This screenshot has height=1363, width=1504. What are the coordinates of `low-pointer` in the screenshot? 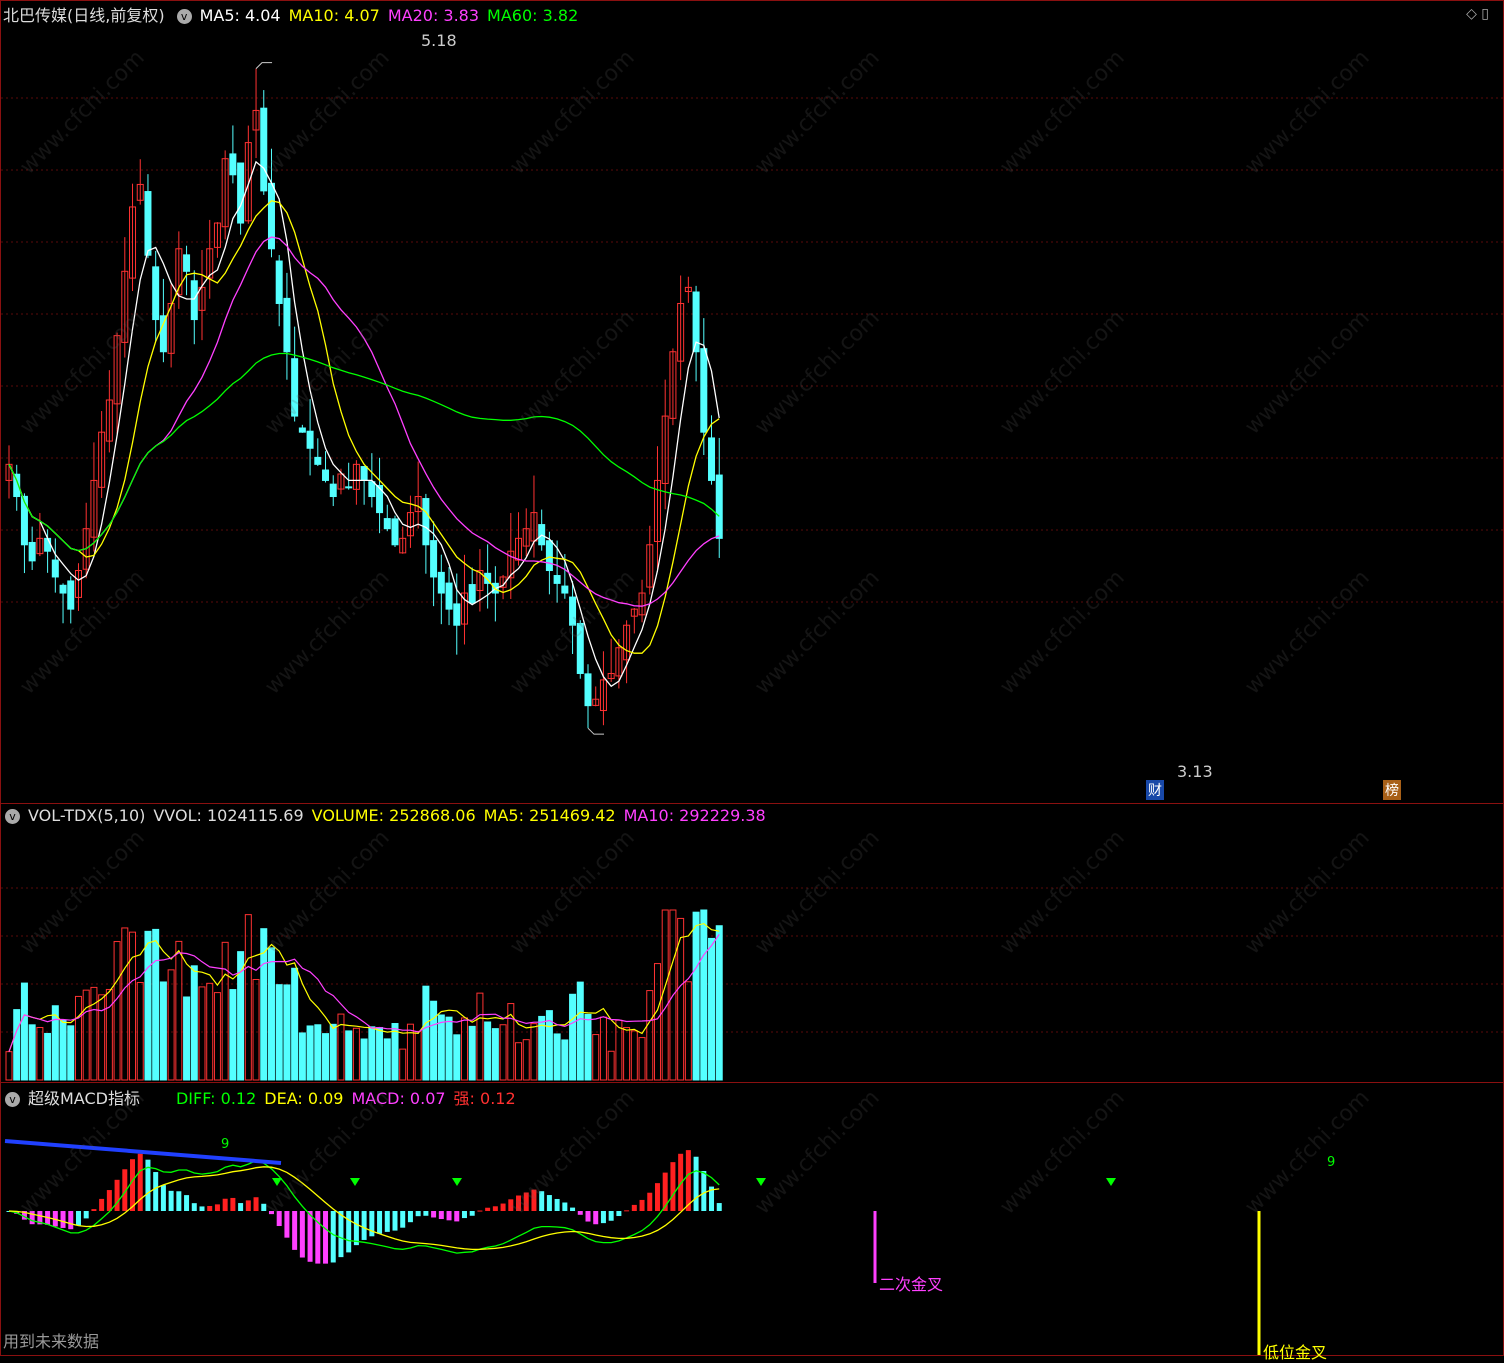 It's located at (595, 731).